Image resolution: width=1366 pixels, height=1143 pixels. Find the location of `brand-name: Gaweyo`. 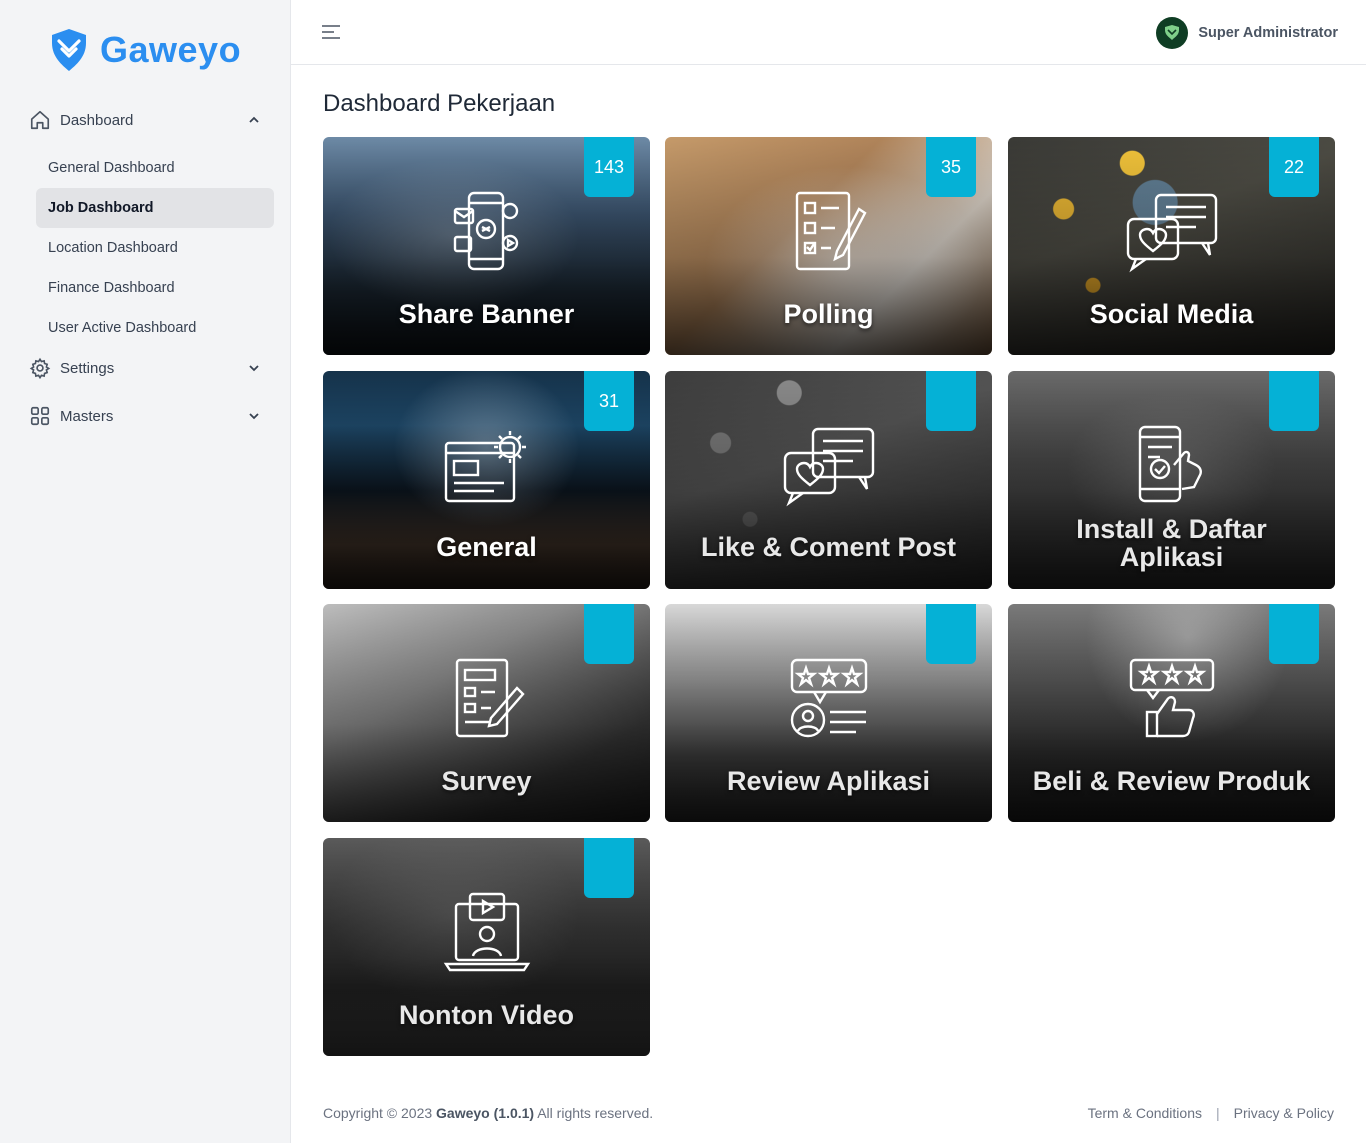

brand-name: Gaweyo is located at coordinates (171, 49).